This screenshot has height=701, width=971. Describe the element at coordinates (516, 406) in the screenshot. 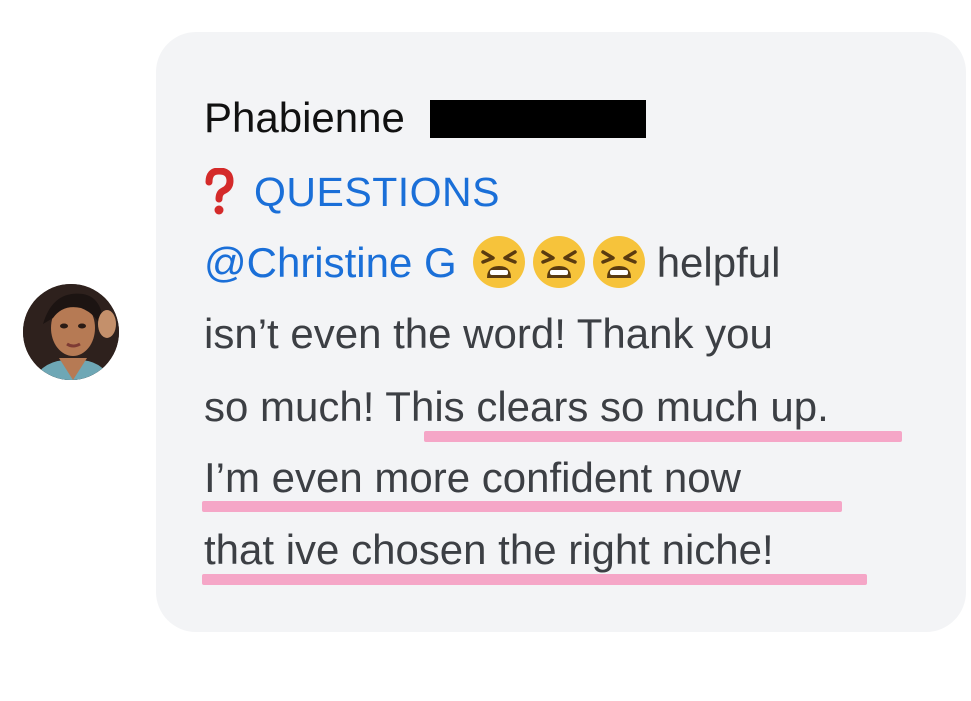

I see `message-line-3: so much! This clears so much up.` at that location.